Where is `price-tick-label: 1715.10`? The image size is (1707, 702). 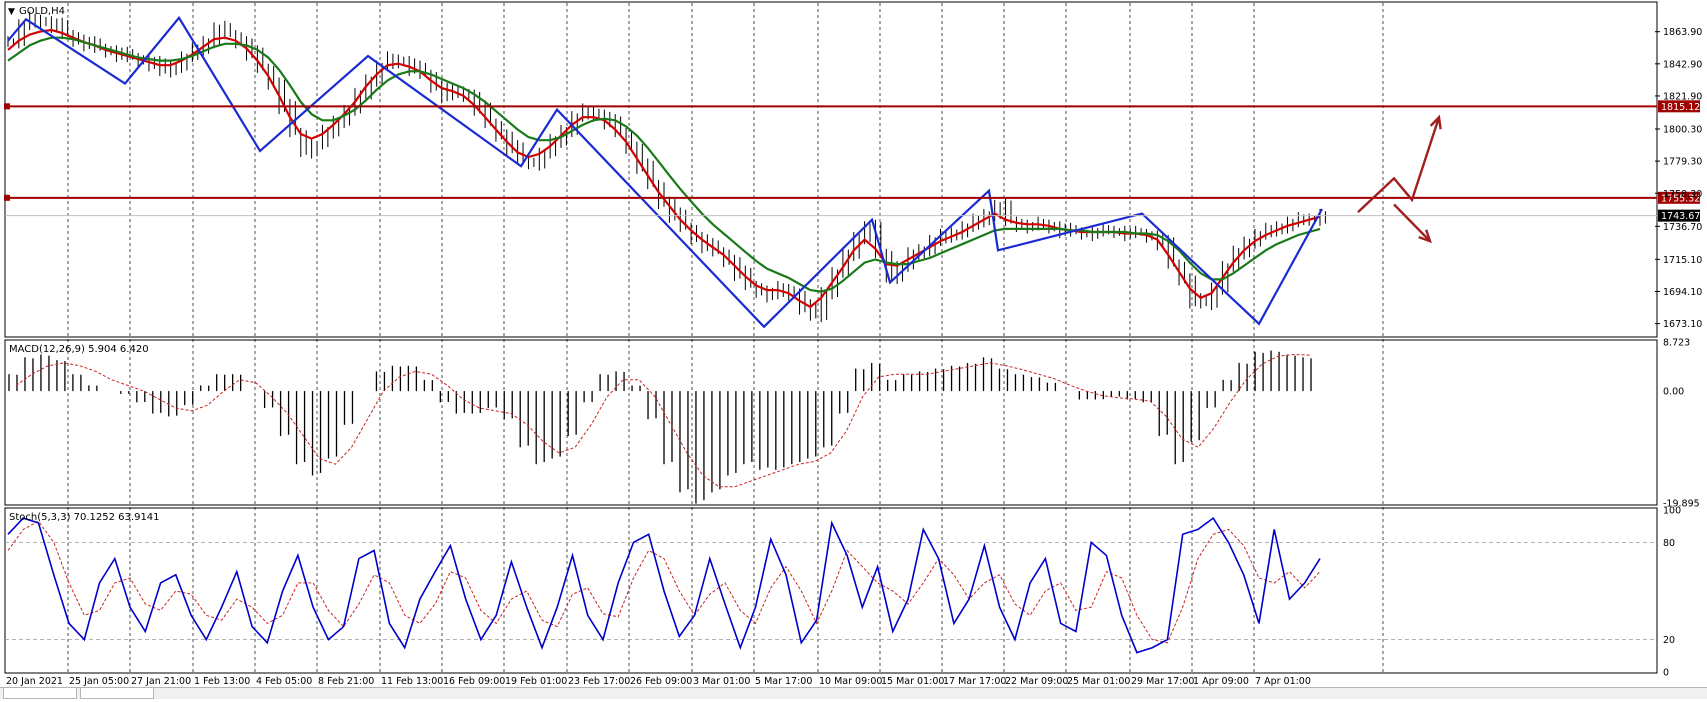
price-tick-label: 1715.10 is located at coordinates (1682, 260).